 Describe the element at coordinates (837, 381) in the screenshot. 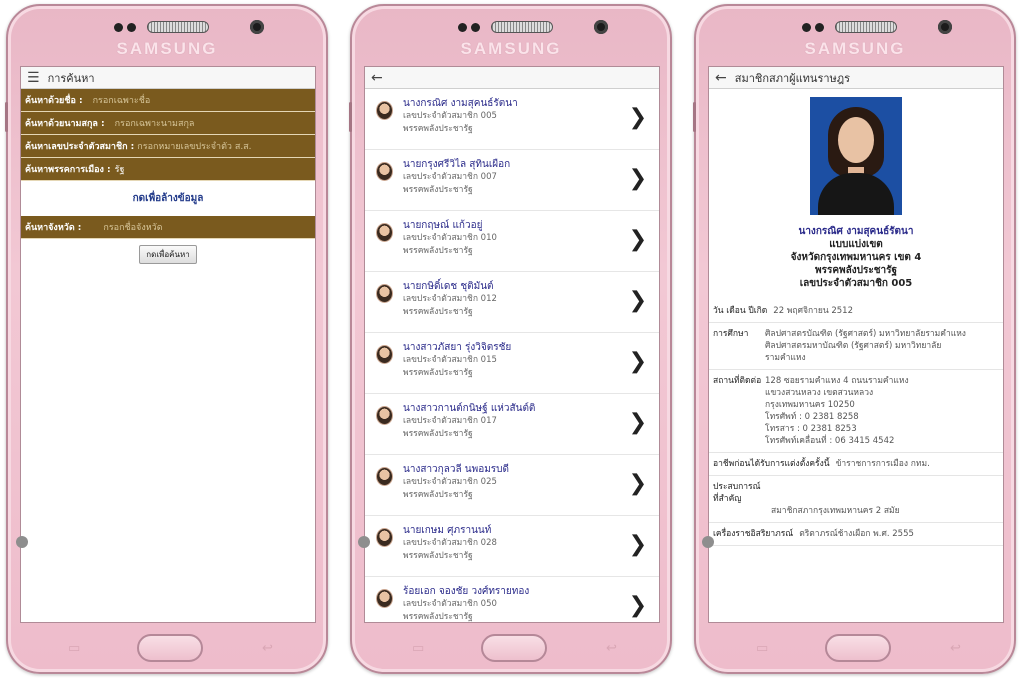

I see `contact-line: 128 ซอยรามคำแหง 4 ถนนรามคำแหง` at that location.